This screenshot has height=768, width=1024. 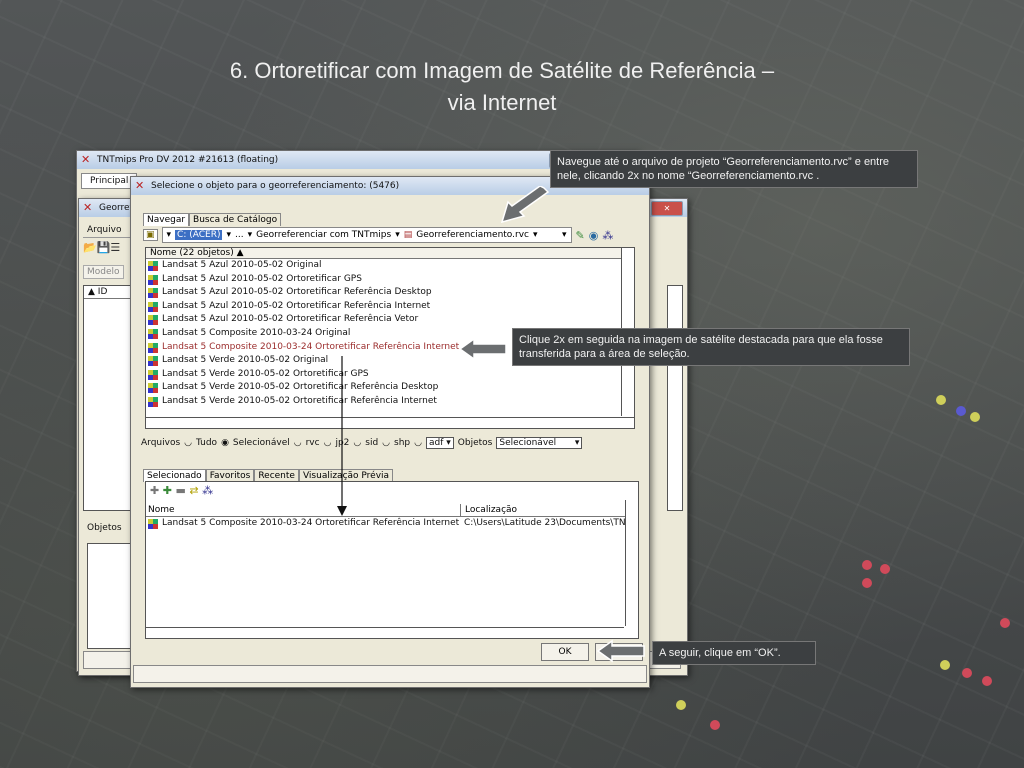 What do you see at coordinates (235, 219) in the screenshot?
I see `tab-busca-catalogo: Busca de Catálogo` at bounding box center [235, 219].